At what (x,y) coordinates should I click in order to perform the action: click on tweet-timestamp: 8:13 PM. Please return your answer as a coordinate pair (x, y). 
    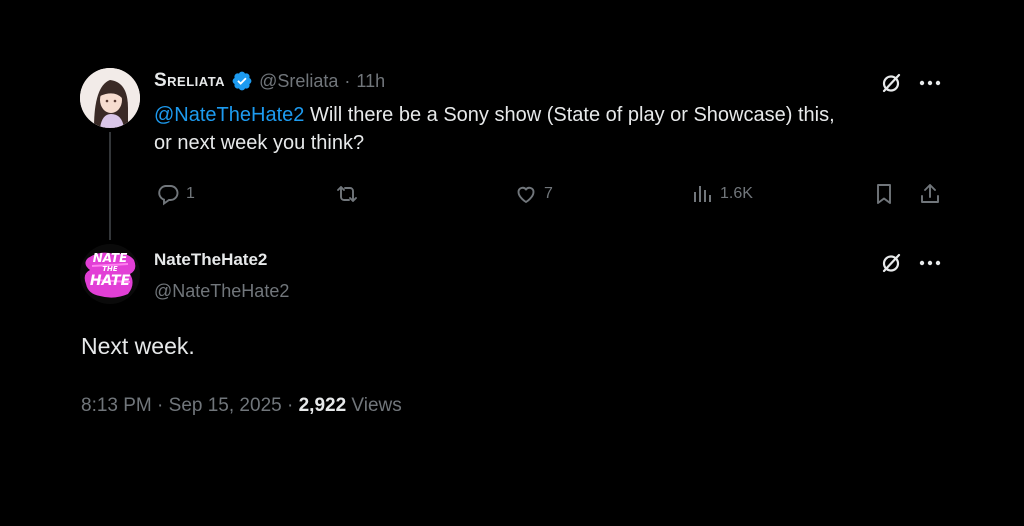
    Looking at the image, I should click on (116, 405).